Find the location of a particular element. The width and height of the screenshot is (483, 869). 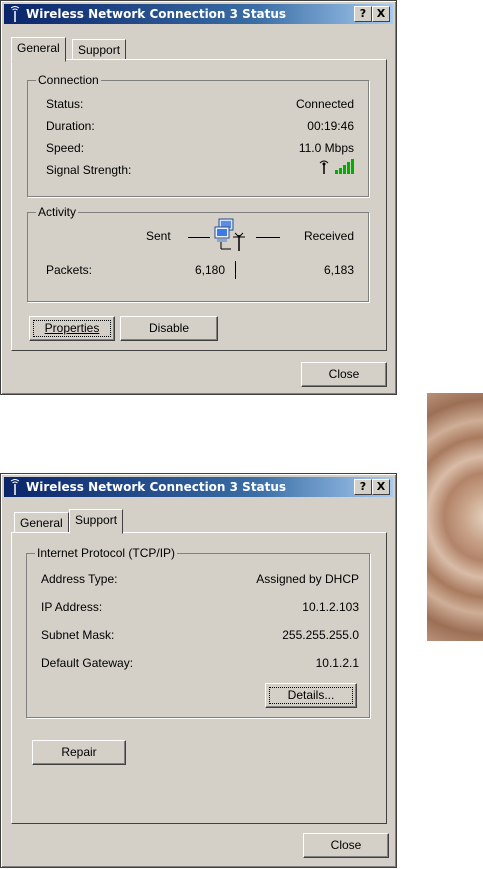

duration-label: Duration: is located at coordinates (70, 126).